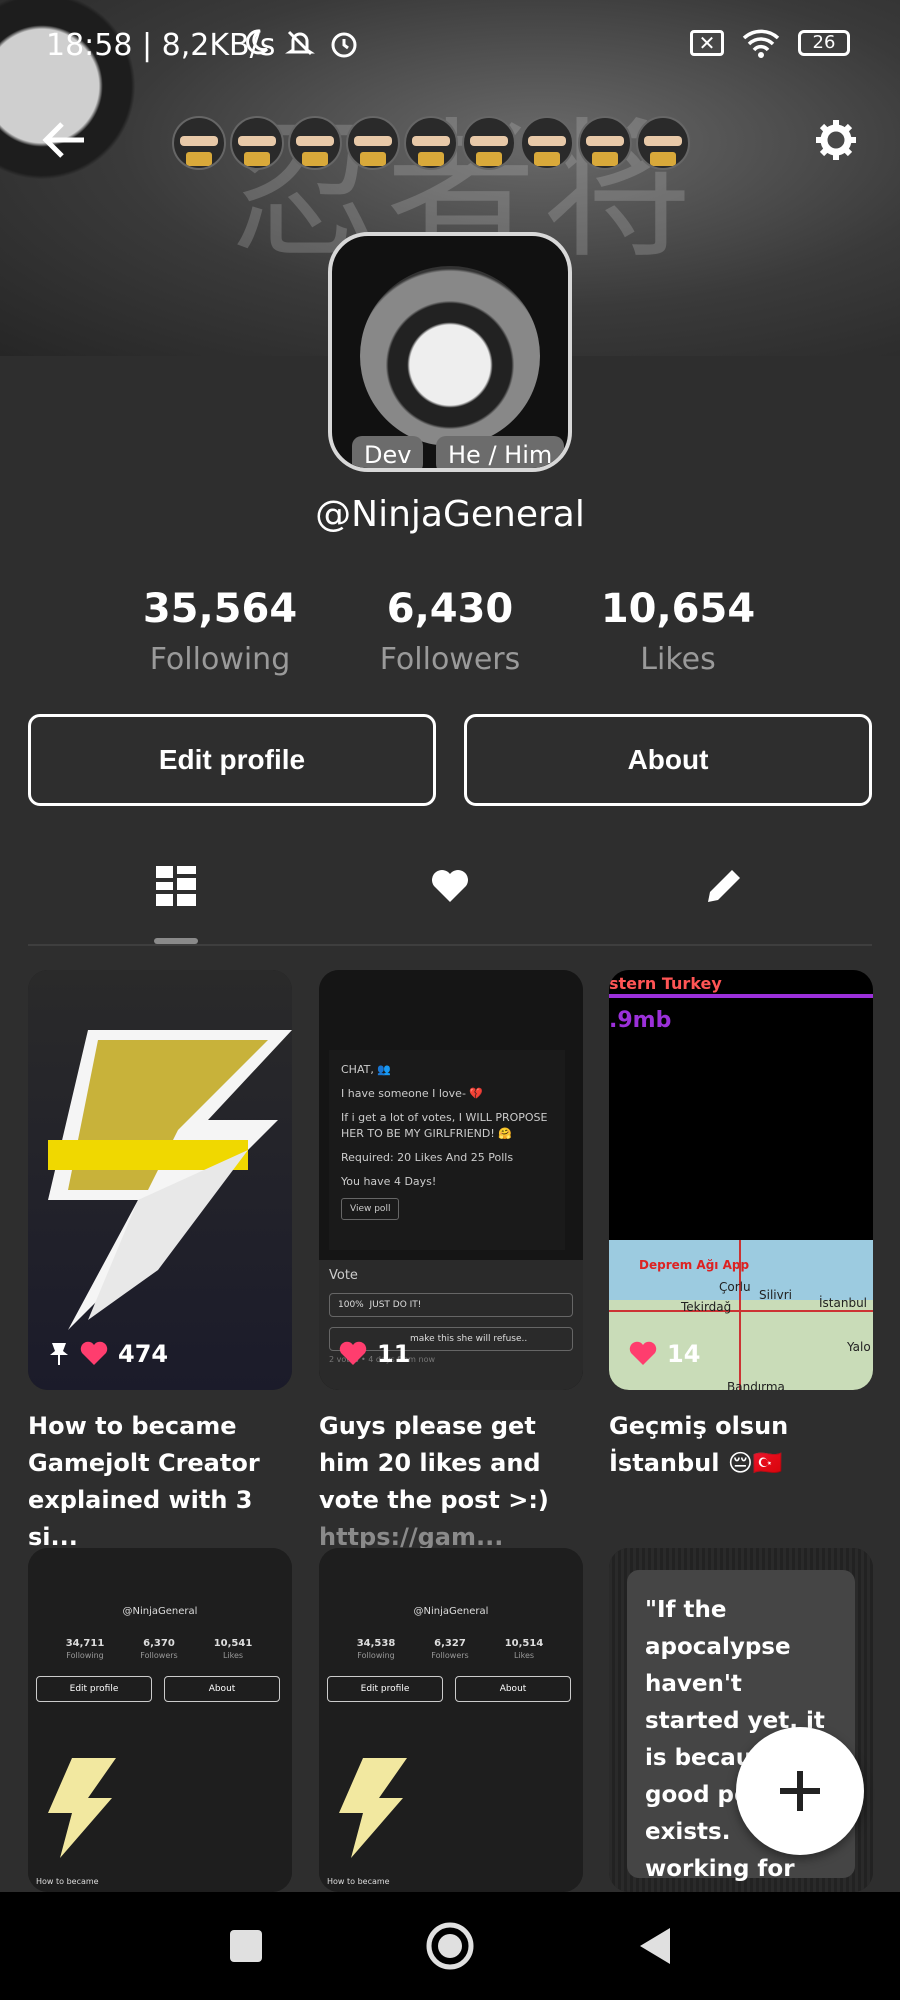 The image size is (900, 2000). I want to click on poll-option: 100% JUST DO IT!, so click(451, 1305).